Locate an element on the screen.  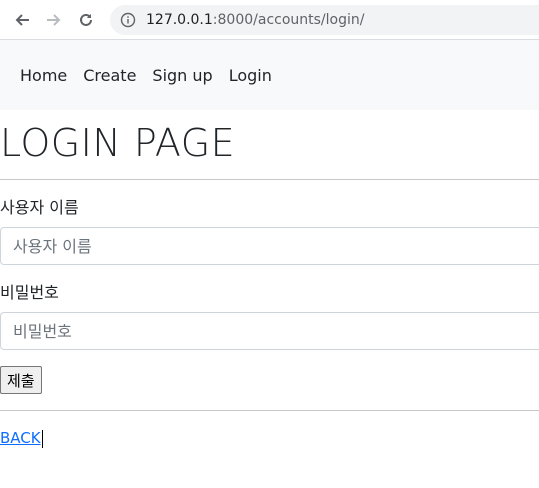
address-bar: 127.0.0.1:8000/accounts/login/ is located at coordinates (324, 19).